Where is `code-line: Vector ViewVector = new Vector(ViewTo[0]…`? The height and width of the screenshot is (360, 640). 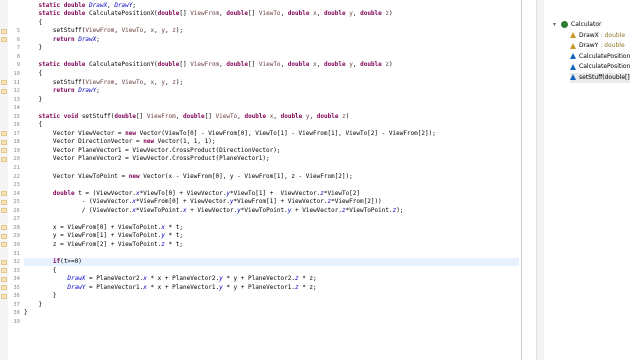
code-line: Vector ViewVector = new Vector(ViewTo[0]… is located at coordinates (271, 134).